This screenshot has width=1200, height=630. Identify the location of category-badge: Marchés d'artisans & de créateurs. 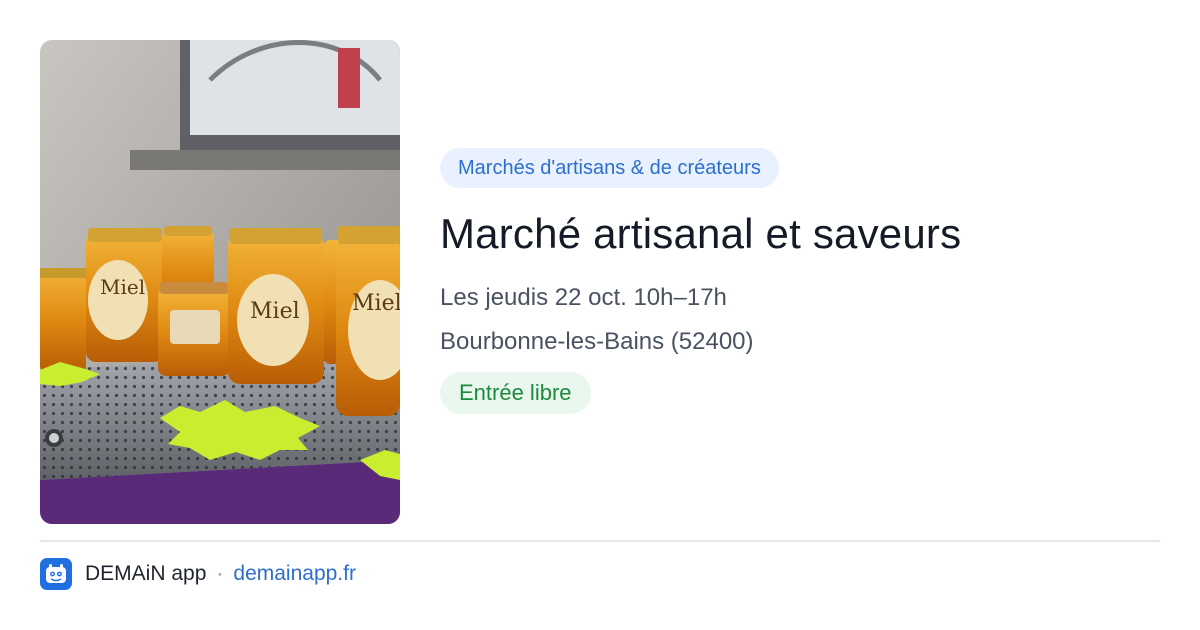
(609, 168).